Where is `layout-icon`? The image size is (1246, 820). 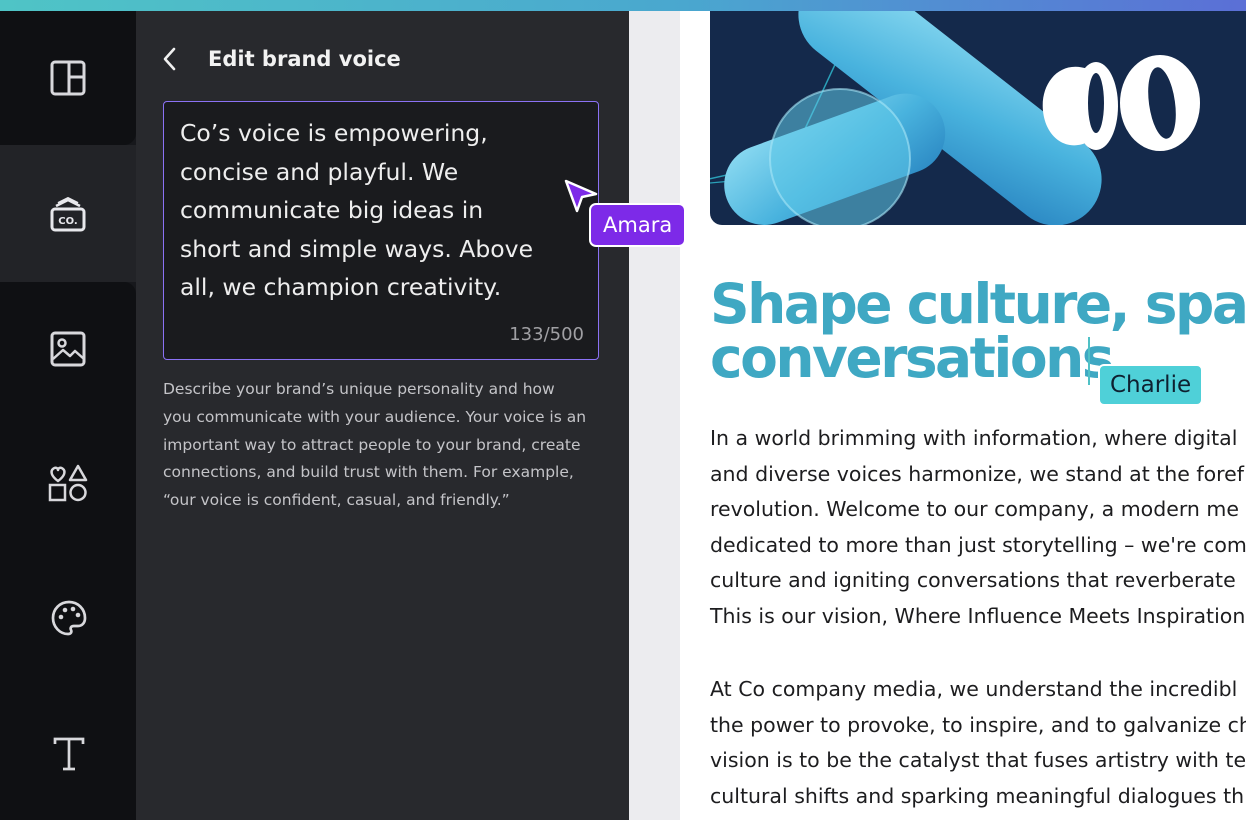 layout-icon is located at coordinates (68, 78).